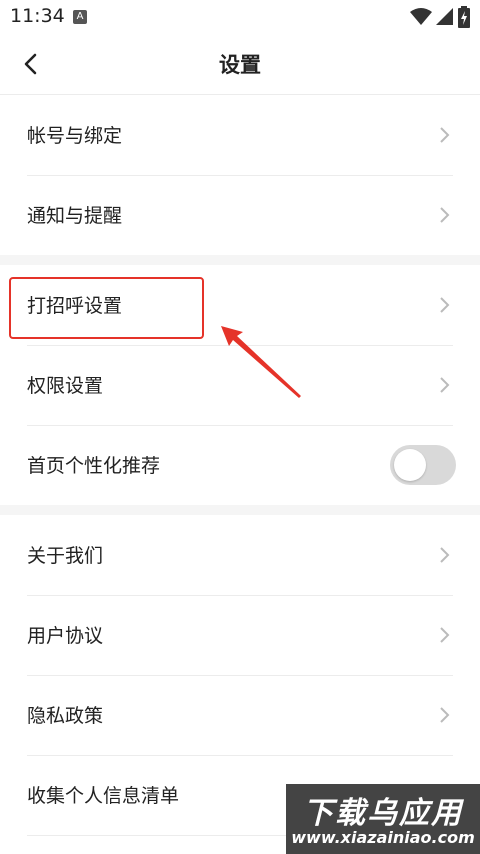 The image size is (480, 854). I want to click on page-title: 设置, so click(240, 65).